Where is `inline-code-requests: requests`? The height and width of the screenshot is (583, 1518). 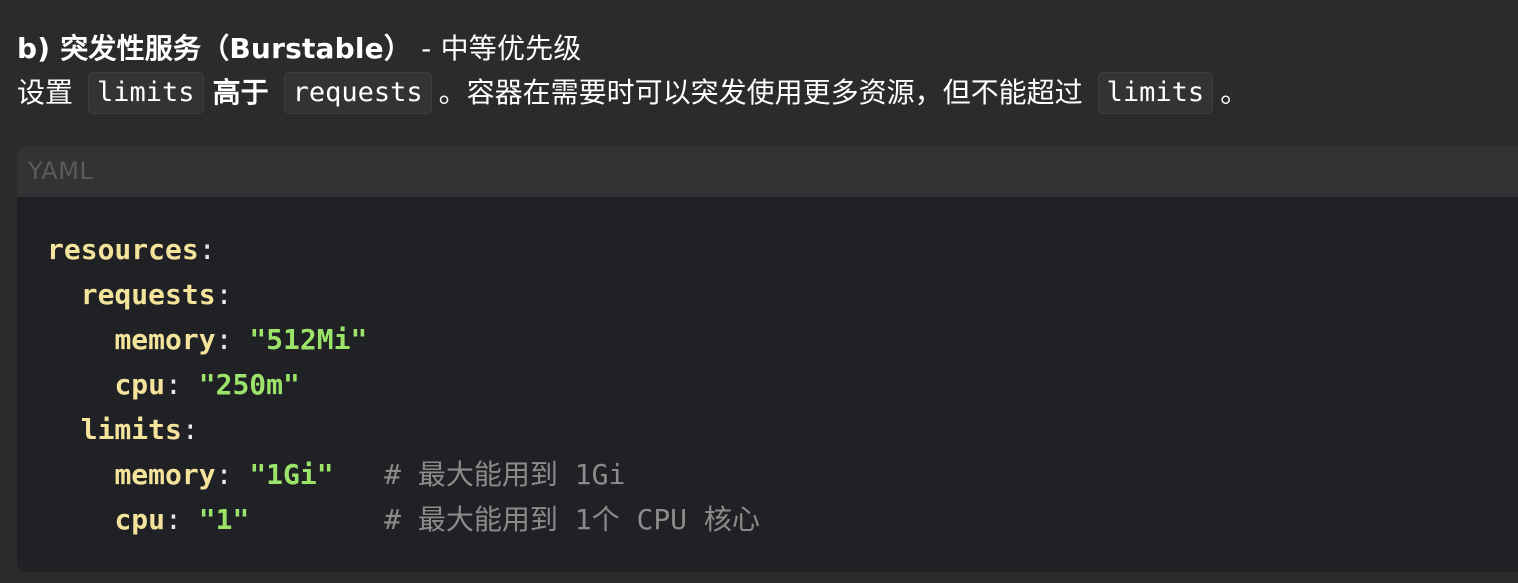
inline-code-requests: requests is located at coordinates (357, 93).